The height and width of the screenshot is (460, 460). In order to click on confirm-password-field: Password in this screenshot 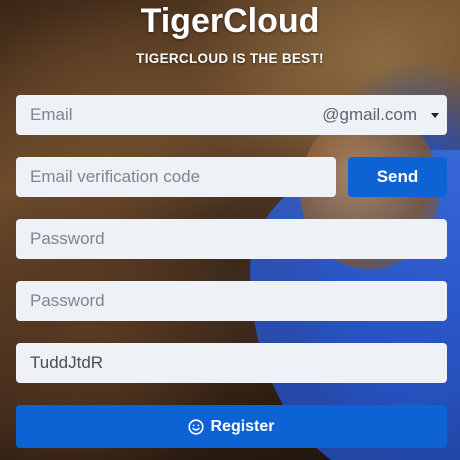, I will do `click(231, 301)`.